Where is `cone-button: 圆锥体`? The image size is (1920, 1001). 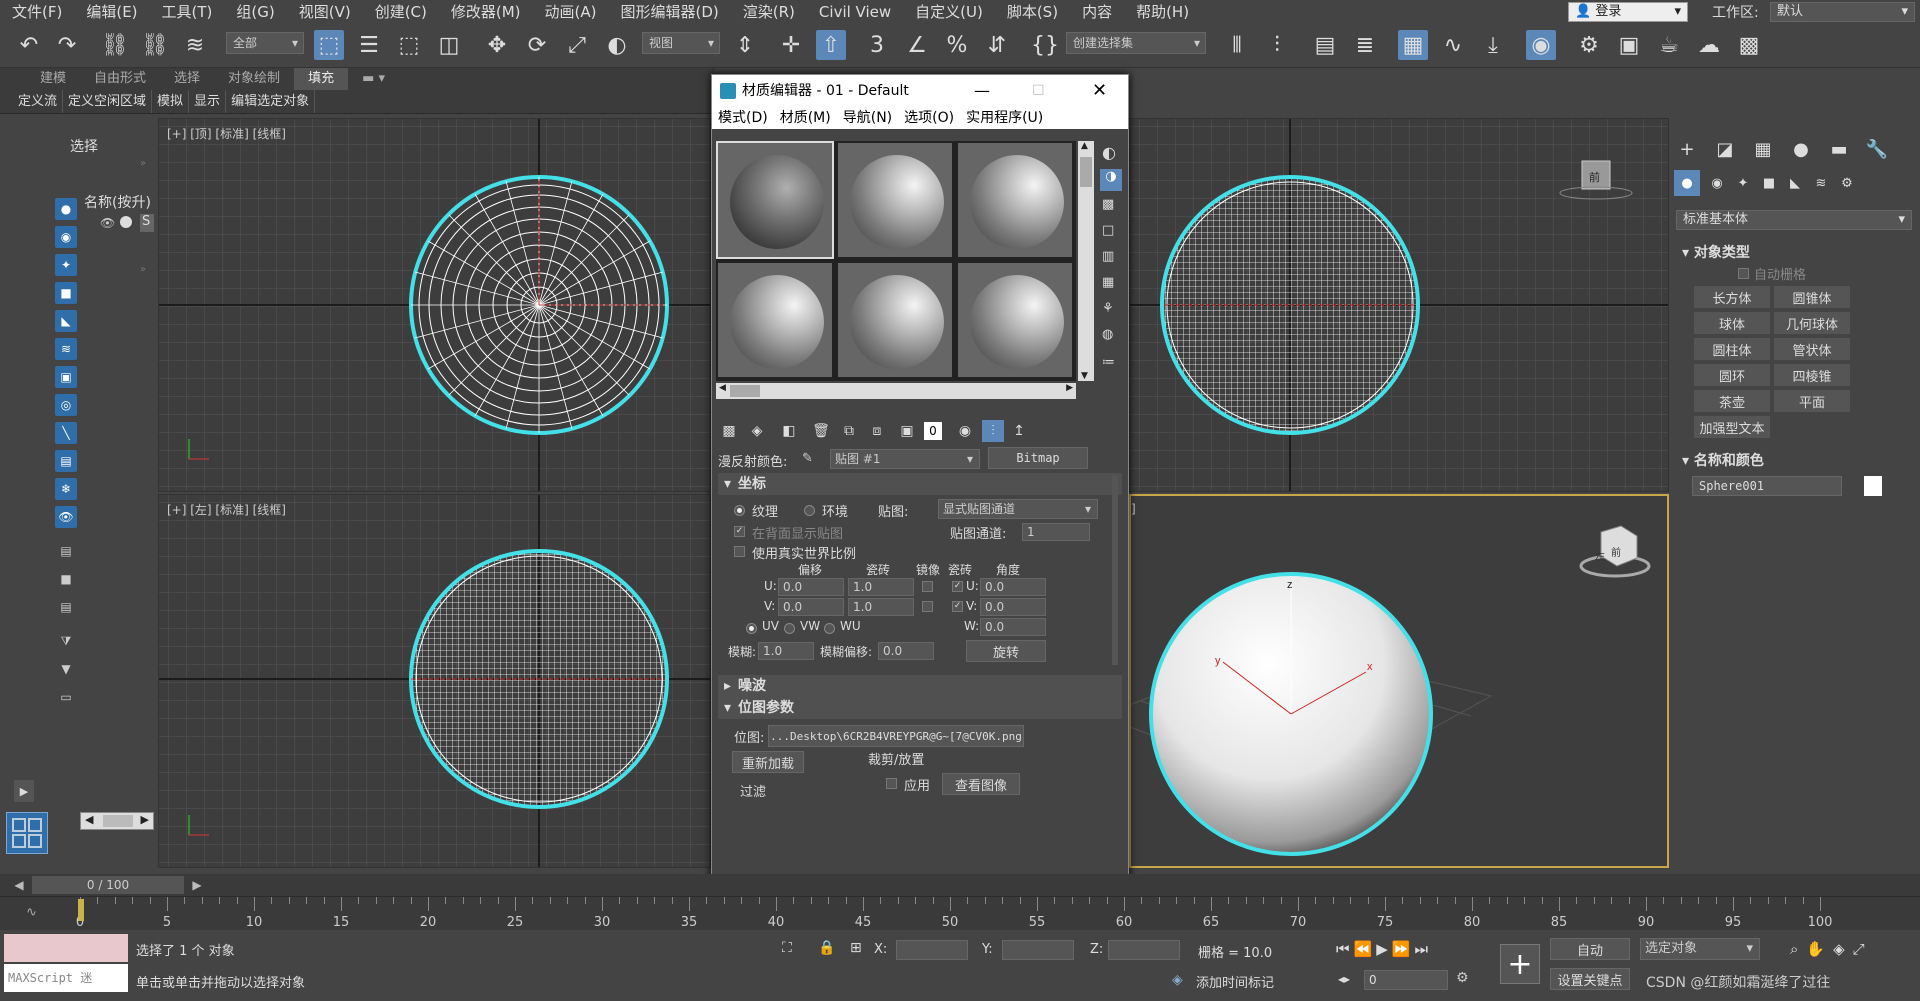
cone-button: 圆锥体 is located at coordinates (1812, 297).